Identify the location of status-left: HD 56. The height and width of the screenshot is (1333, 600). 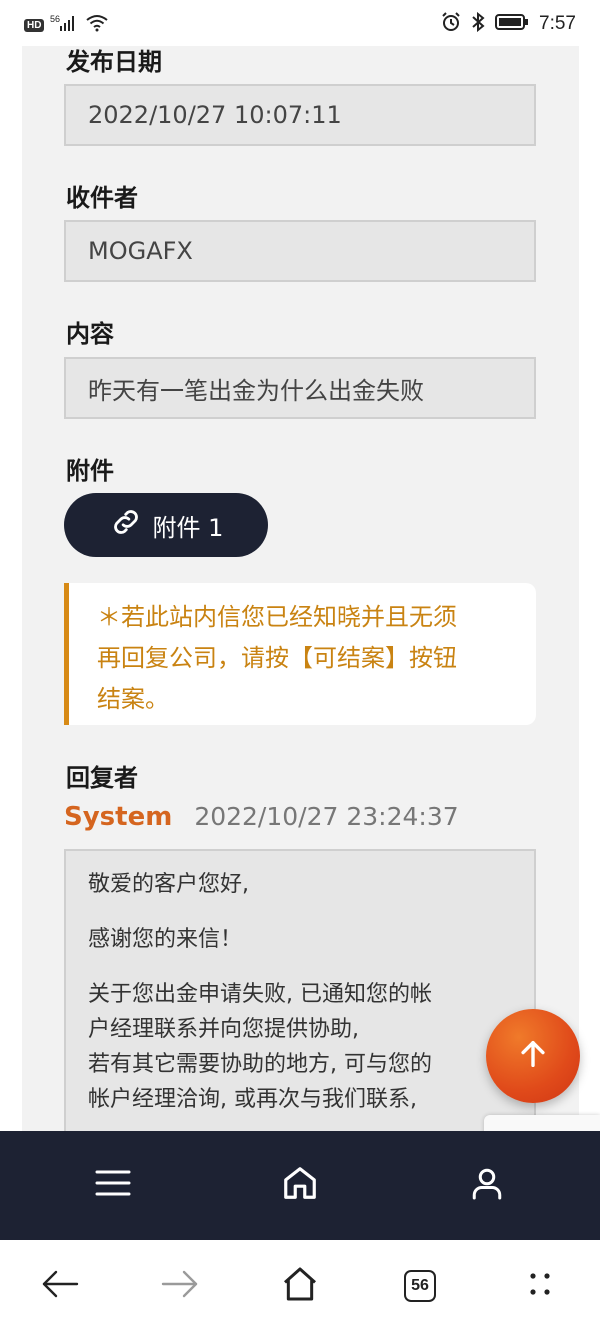
(66, 25).